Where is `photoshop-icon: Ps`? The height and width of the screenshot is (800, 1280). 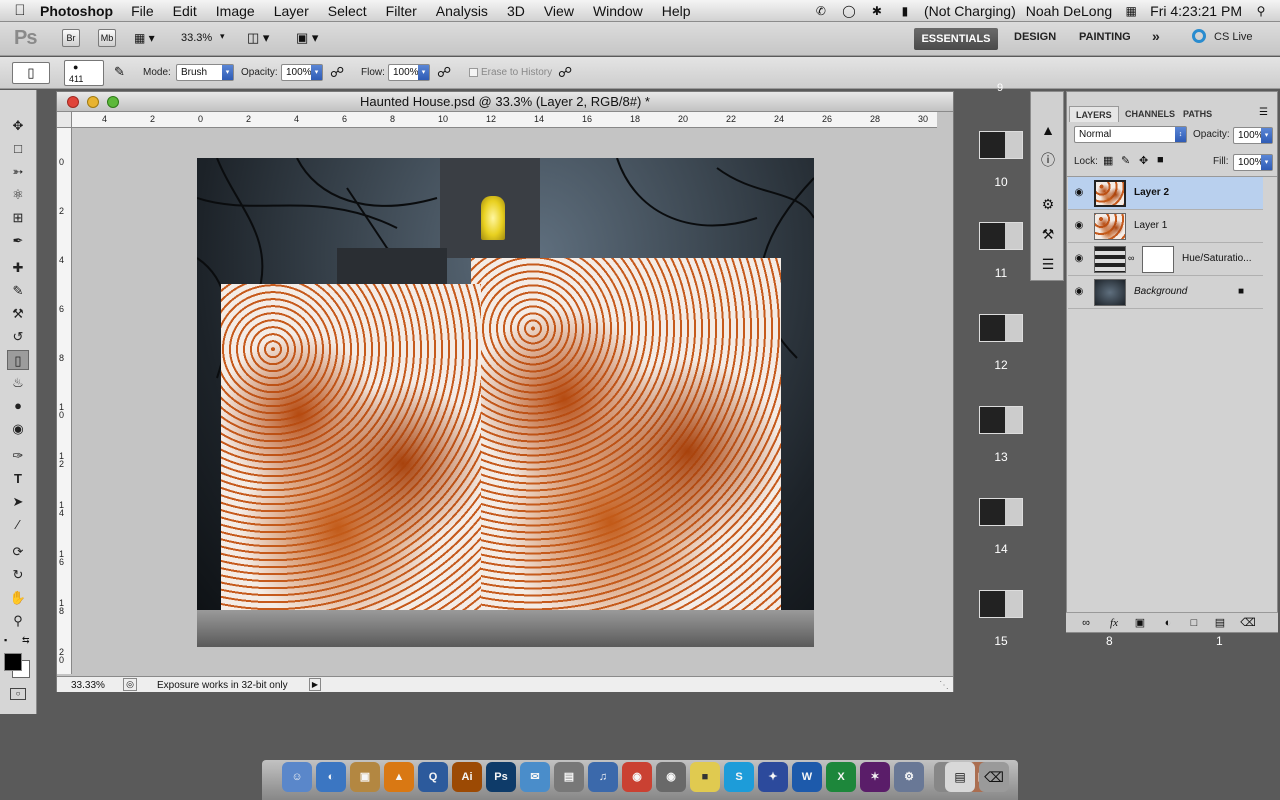
photoshop-icon: Ps is located at coordinates (501, 777).